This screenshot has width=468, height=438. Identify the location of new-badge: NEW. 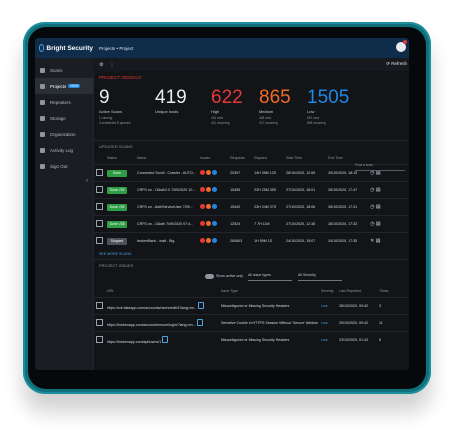
(74, 86).